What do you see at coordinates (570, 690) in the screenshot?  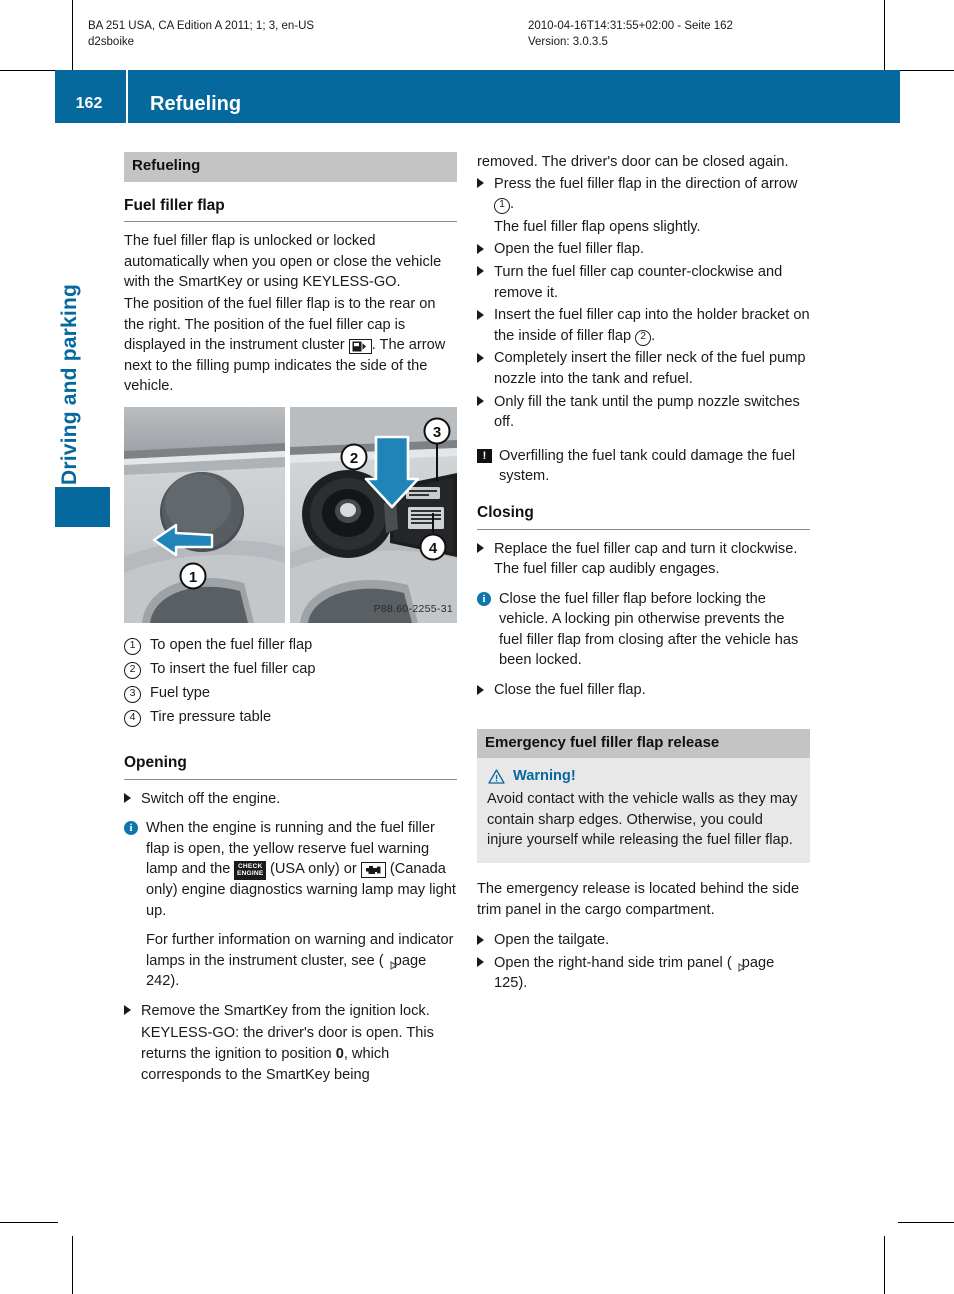 I see `step-text: Close the fuel filler flap.` at bounding box center [570, 690].